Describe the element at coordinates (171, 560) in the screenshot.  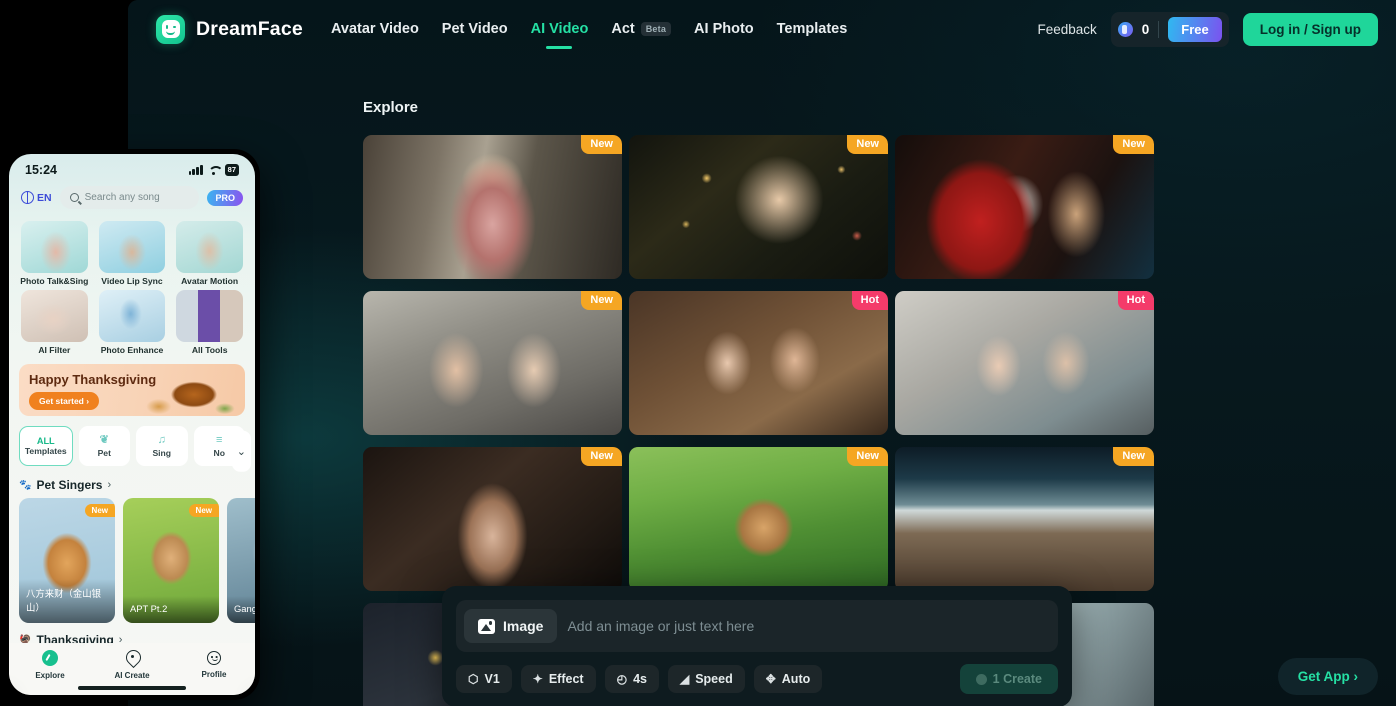
I see `pet-card: New APT Pt.2` at that location.